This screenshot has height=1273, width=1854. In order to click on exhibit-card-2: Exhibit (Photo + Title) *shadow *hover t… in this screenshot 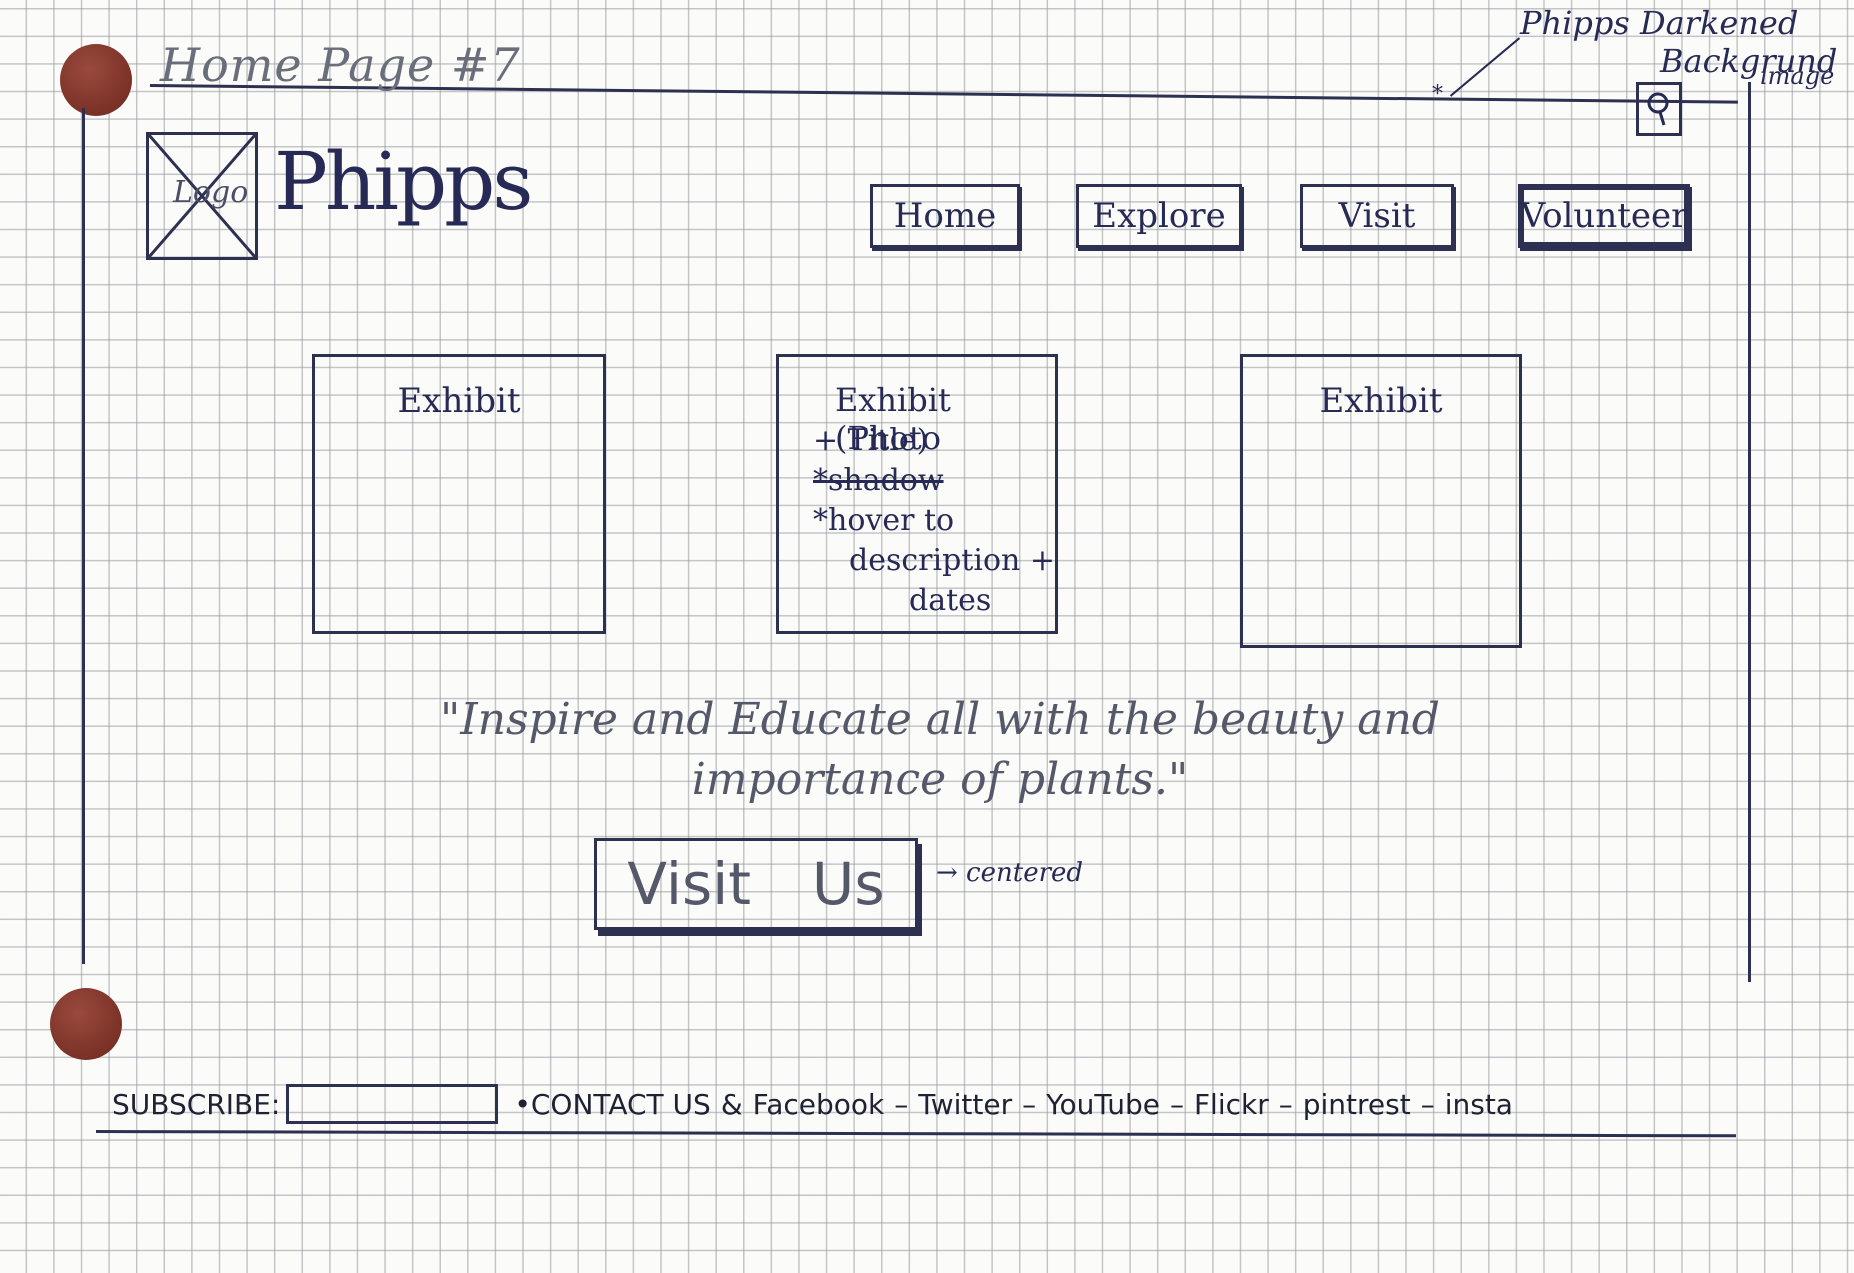, I will do `click(917, 494)`.